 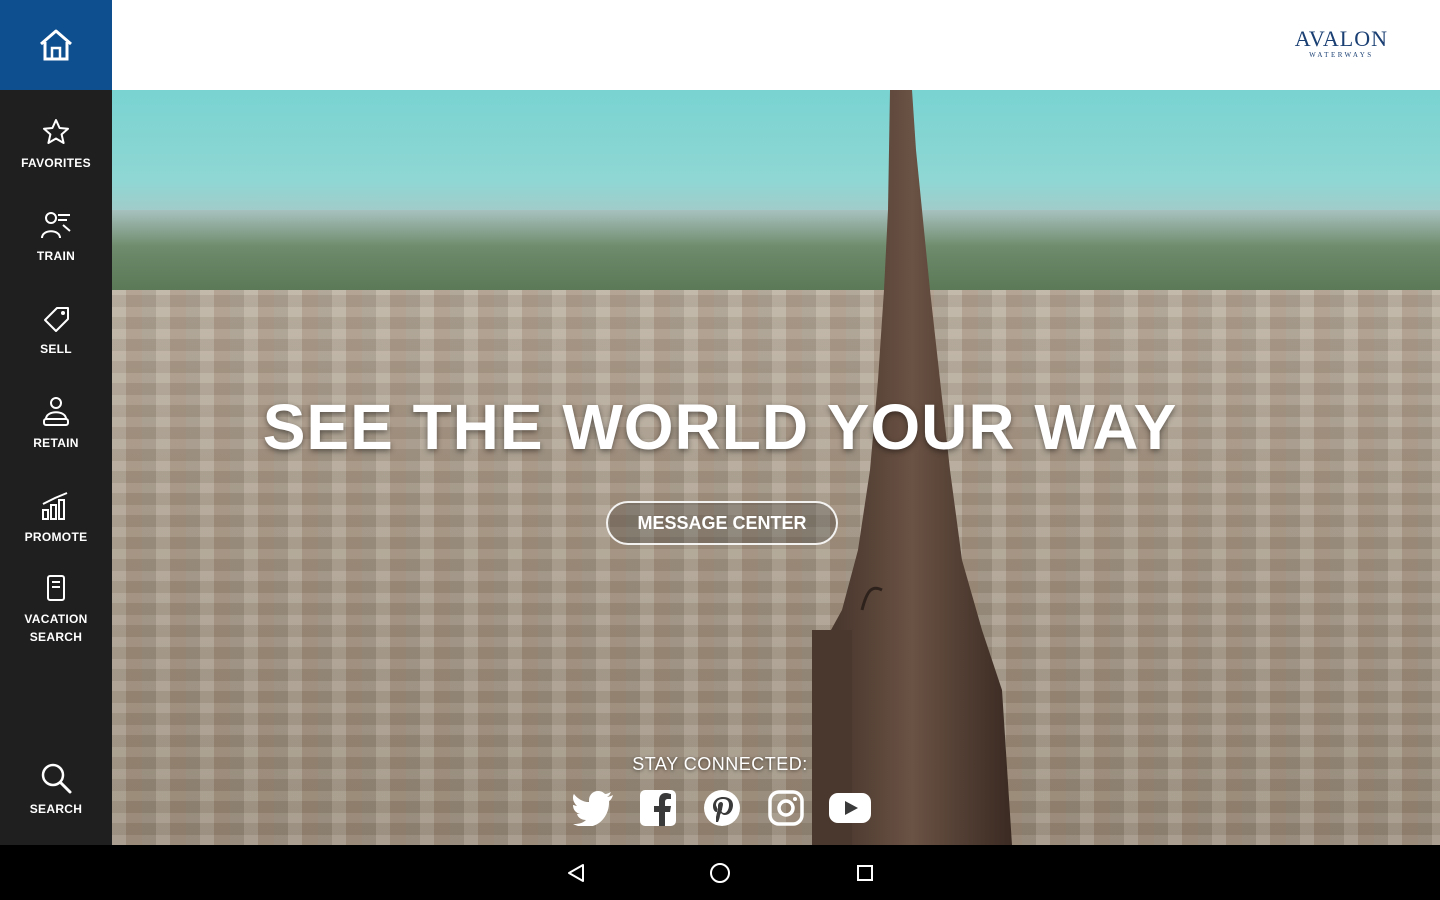 What do you see at coordinates (56, 809) in the screenshot?
I see `sidebar-item-label: SEARCH` at bounding box center [56, 809].